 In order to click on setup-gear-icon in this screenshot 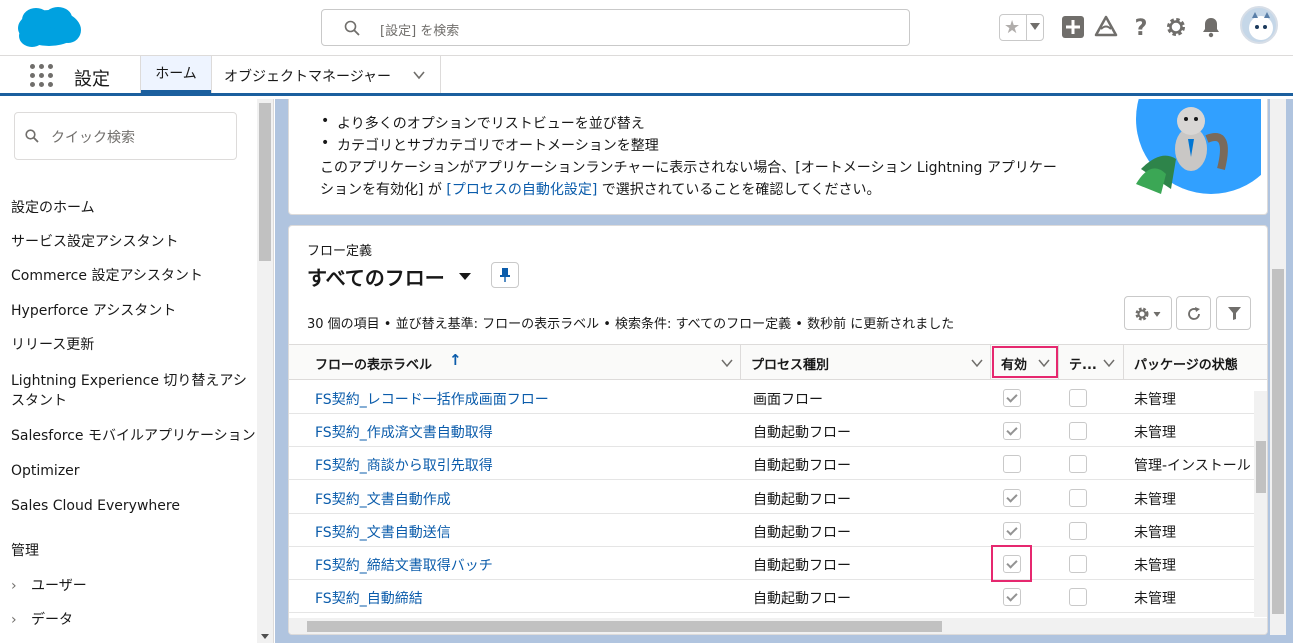, I will do `click(1176, 27)`.